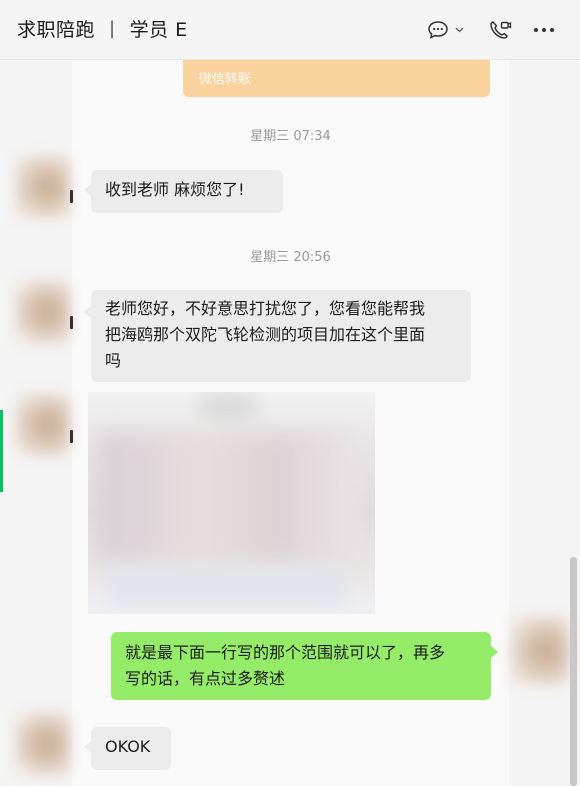 Image resolution: width=580 pixels, height=786 pixels. I want to click on message-bubble: 收到老师 麻烦您了!, so click(187, 191).